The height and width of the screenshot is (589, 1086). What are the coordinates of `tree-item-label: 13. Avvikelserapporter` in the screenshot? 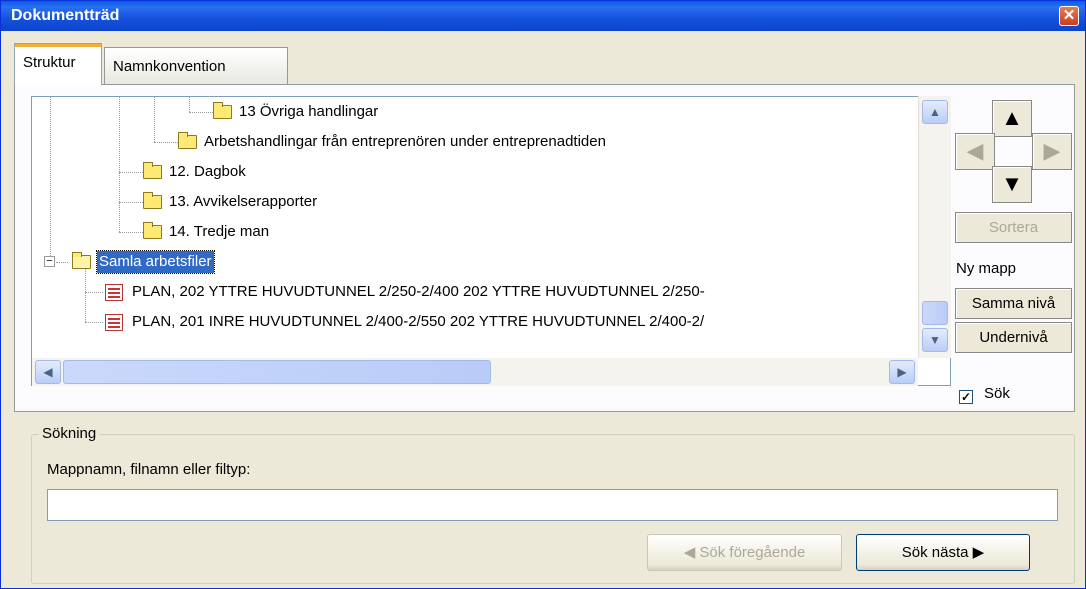 It's located at (243, 201).